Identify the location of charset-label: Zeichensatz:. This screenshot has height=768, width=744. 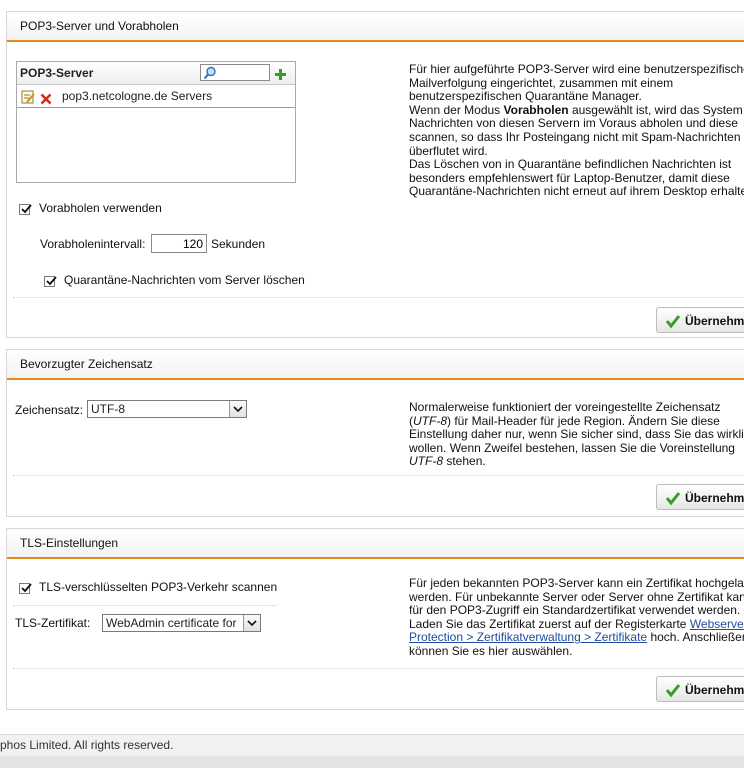
(49, 410).